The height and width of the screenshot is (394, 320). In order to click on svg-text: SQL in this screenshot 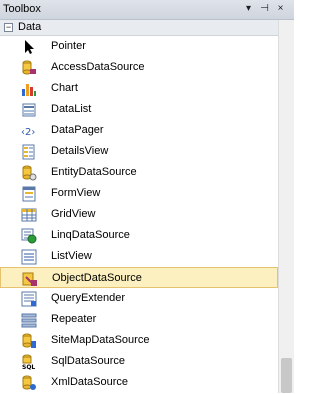, I will do `click(28, 367)`.